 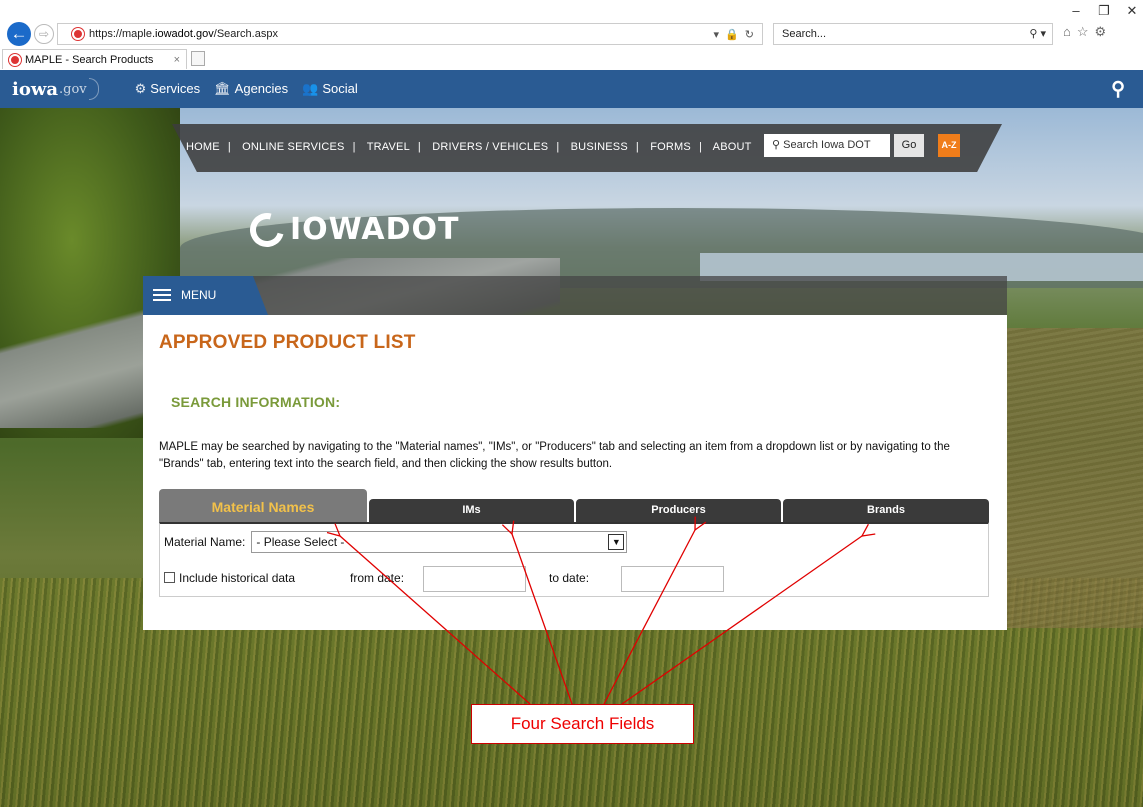 I want to click on iowa-gov-logo: iowa .gov, so click(x=55, y=89).